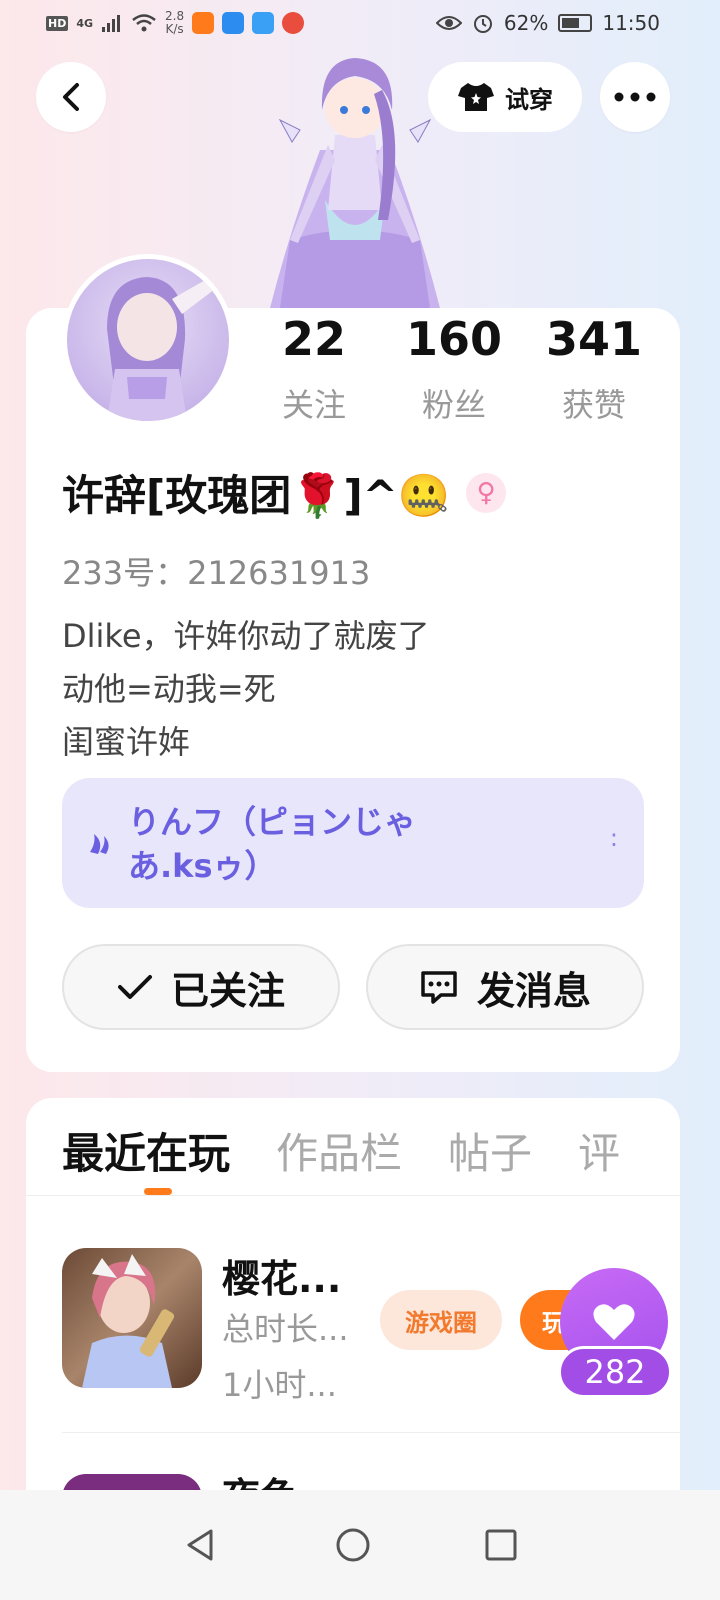 The width and height of the screenshot is (720, 1600). Describe the element at coordinates (486, 492) in the screenshot. I see `female-gender-icon: ♀` at that location.